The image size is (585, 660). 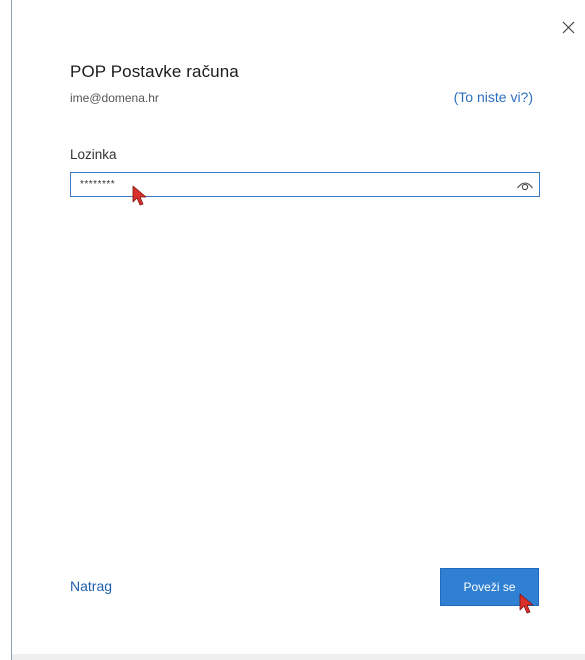 What do you see at coordinates (154, 71) in the screenshot?
I see `dialog-title: POP Postavke računa` at bounding box center [154, 71].